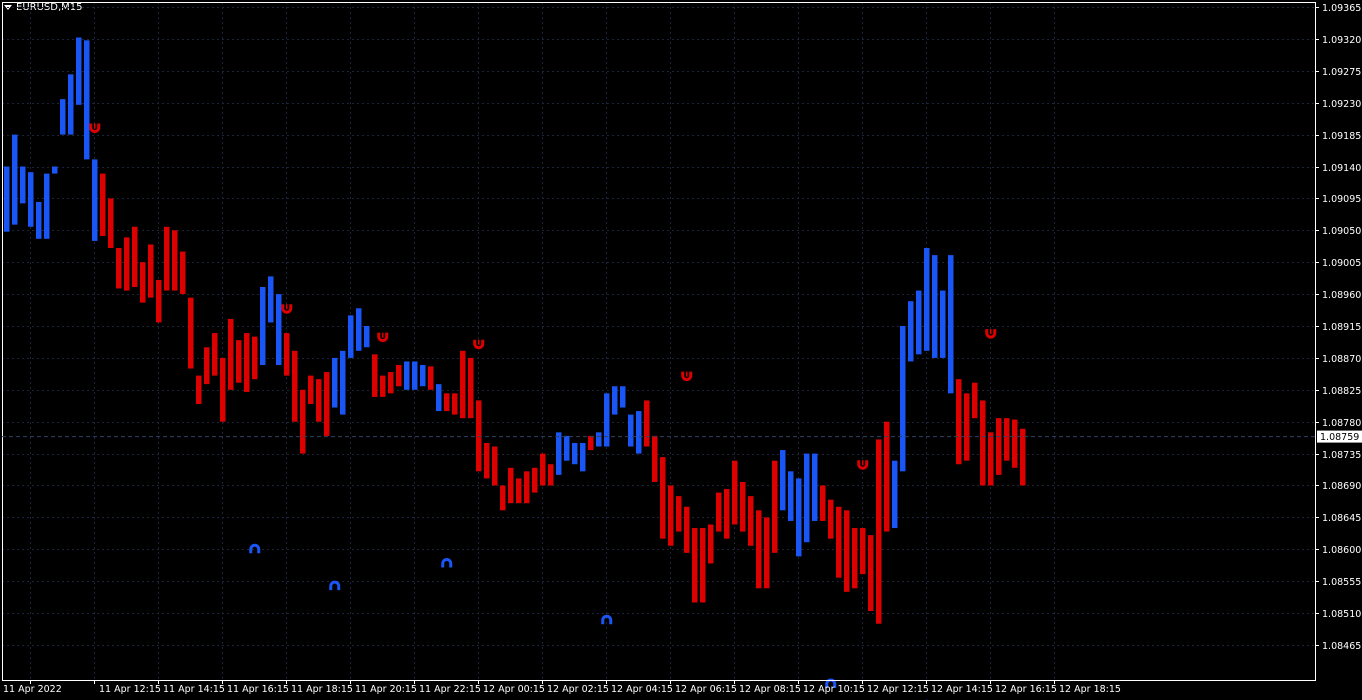  I want to click on x-tick-label: 12 Apr 10:15, so click(834, 689).